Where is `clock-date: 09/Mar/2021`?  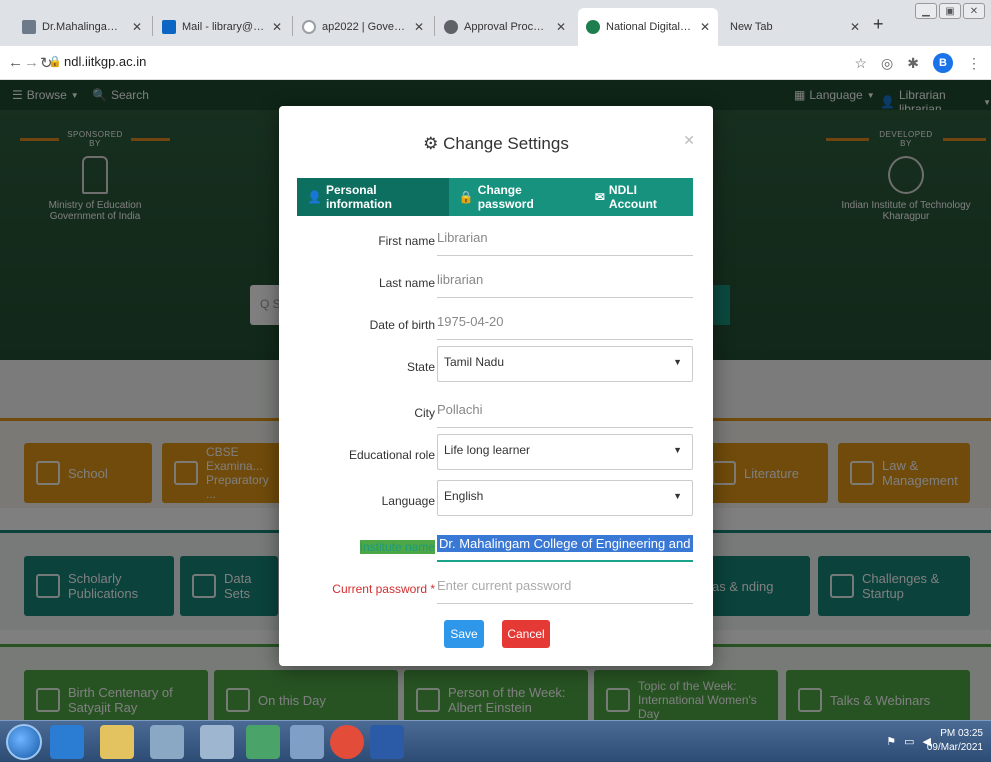
clock-date: 09/Mar/2021 is located at coordinates (954, 747).